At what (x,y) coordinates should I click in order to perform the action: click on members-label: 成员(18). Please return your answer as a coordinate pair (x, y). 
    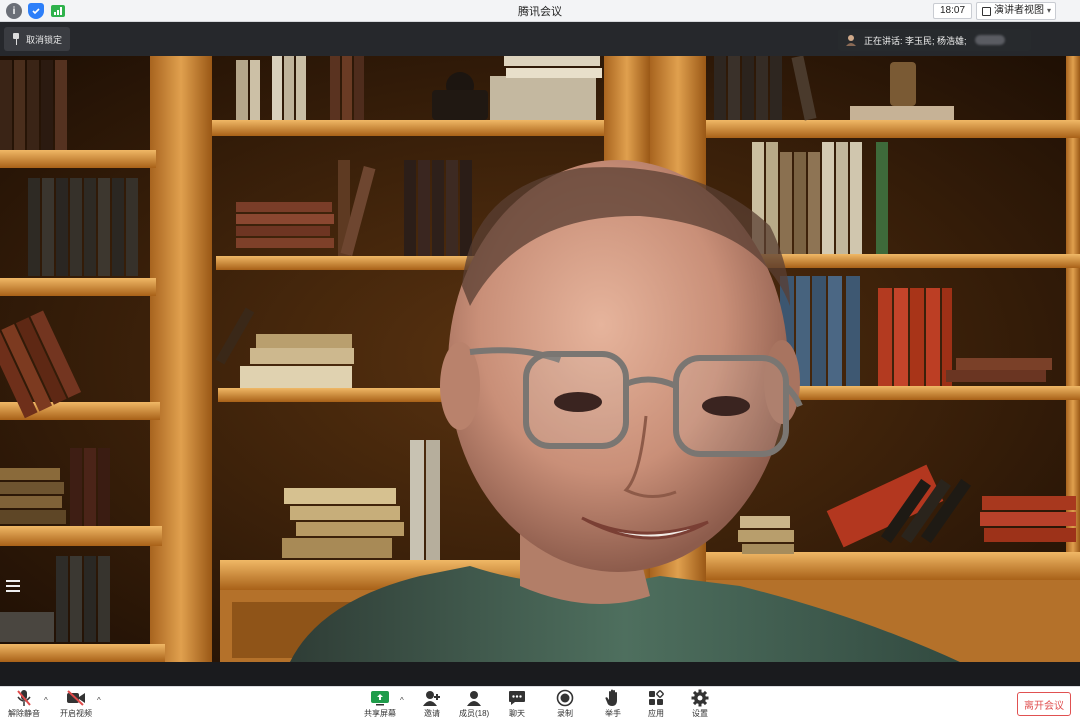
    Looking at the image, I should click on (474, 713).